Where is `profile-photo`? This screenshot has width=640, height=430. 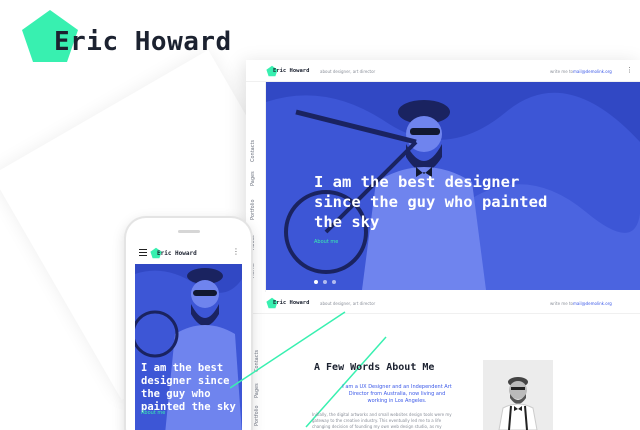 profile-photo is located at coordinates (518, 395).